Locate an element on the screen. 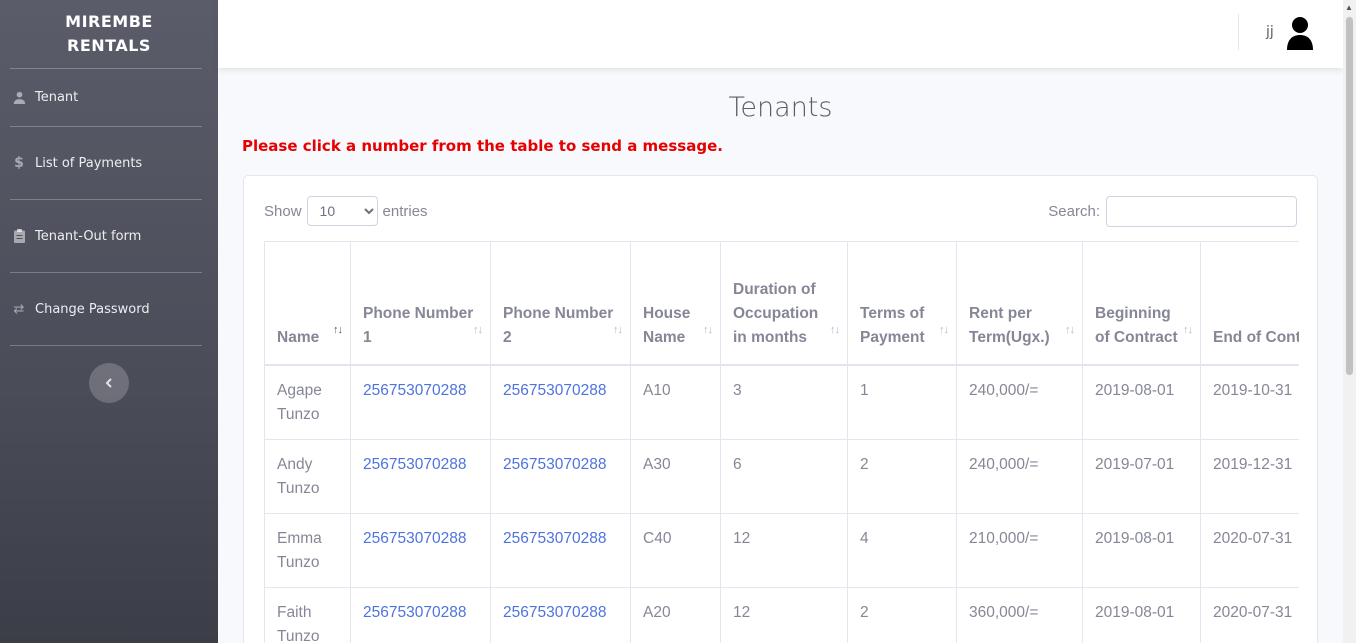 The width and height of the screenshot is (1356, 643). brand-logo: MIREMBE RENTALS is located at coordinates (109, 34).